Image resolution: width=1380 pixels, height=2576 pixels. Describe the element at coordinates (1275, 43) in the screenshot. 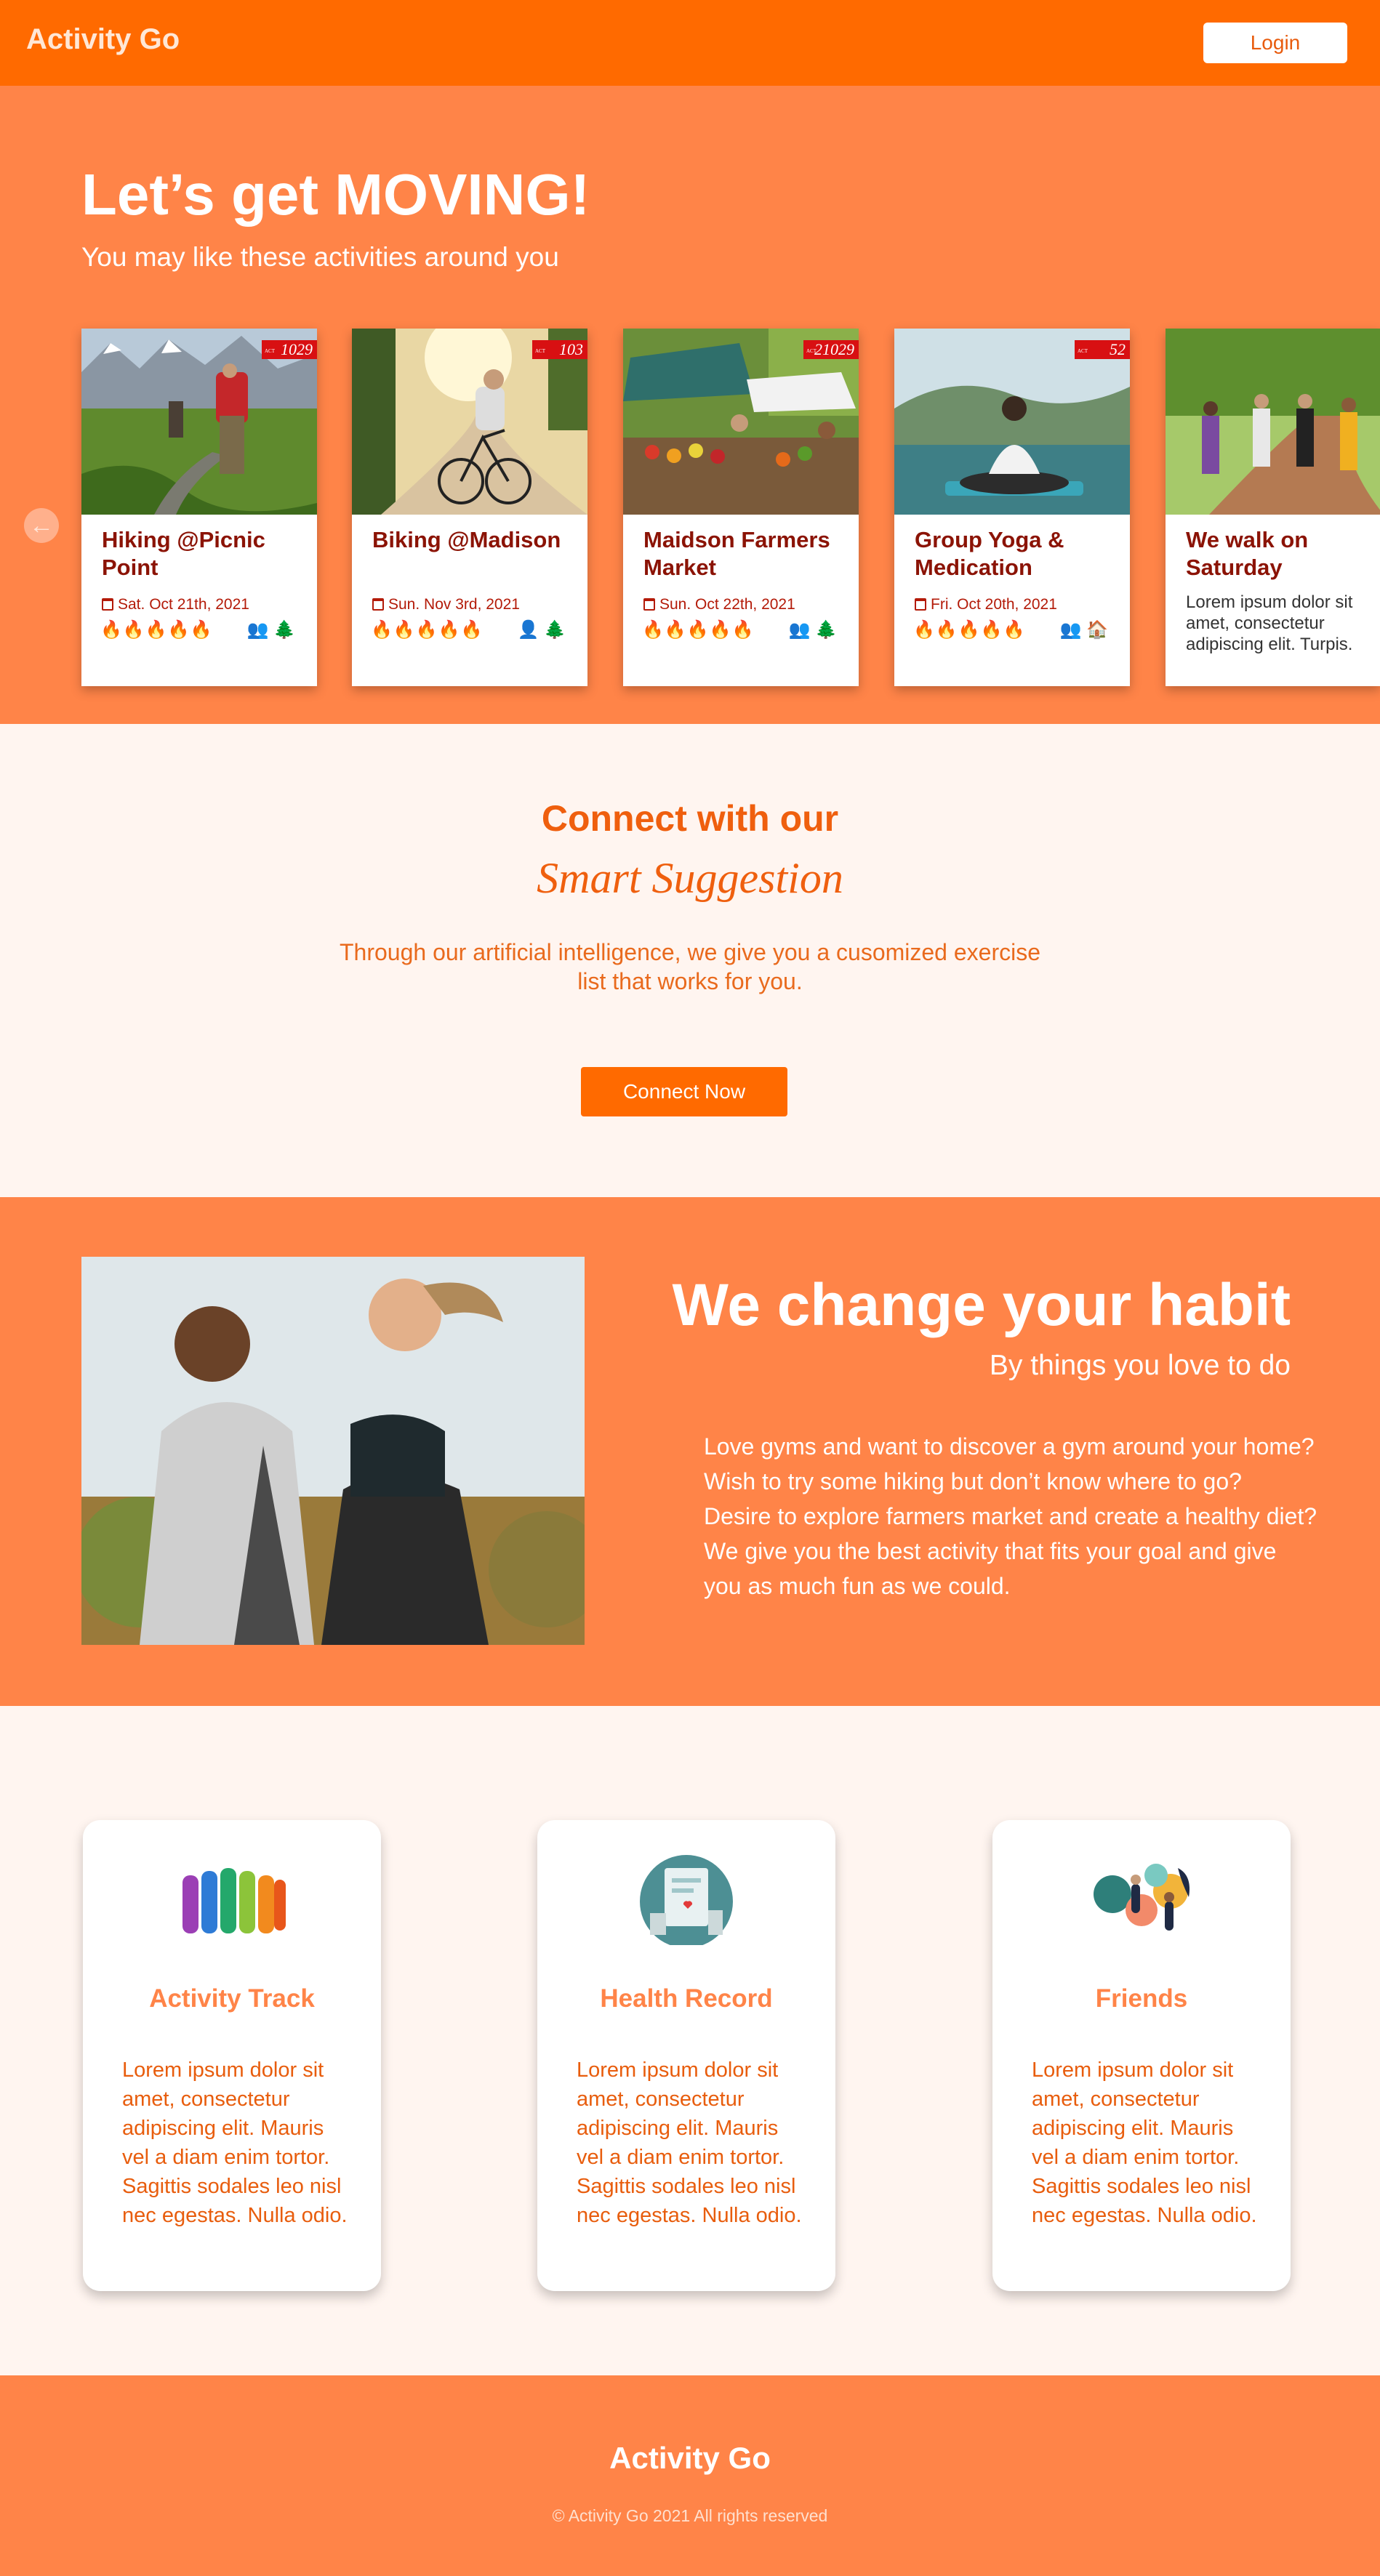

I see `login-button: Login` at that location.